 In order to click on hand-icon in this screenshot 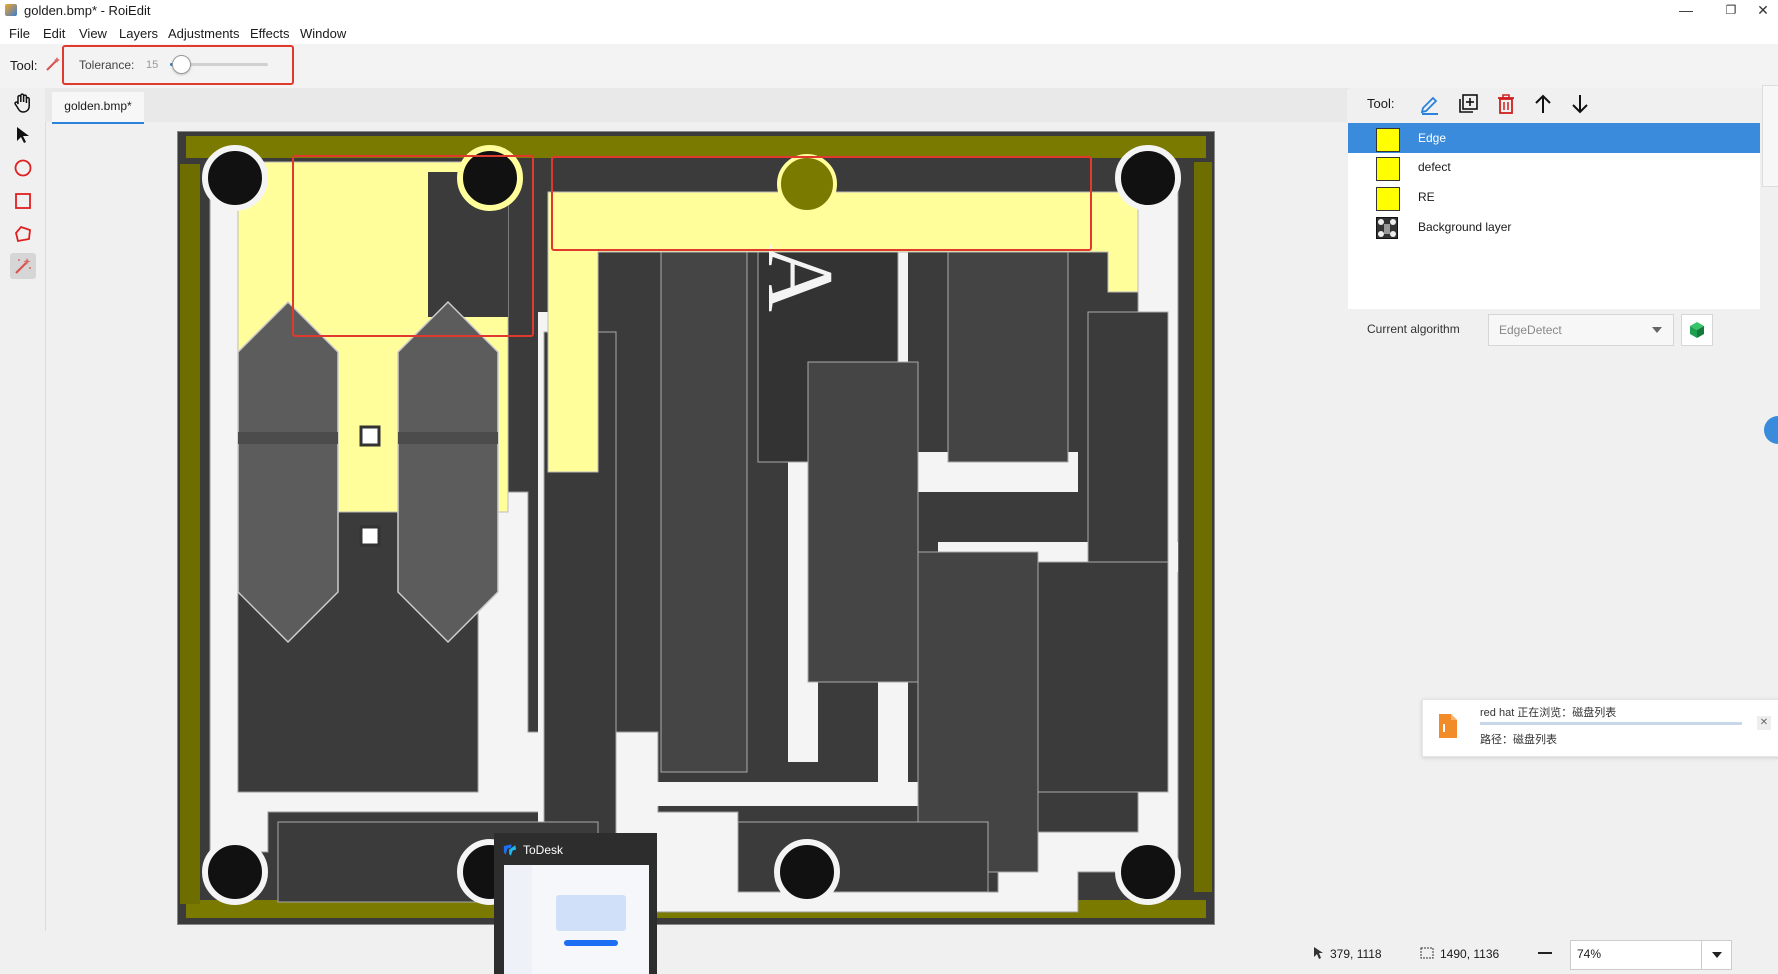, I will do `click(22, 103)`.